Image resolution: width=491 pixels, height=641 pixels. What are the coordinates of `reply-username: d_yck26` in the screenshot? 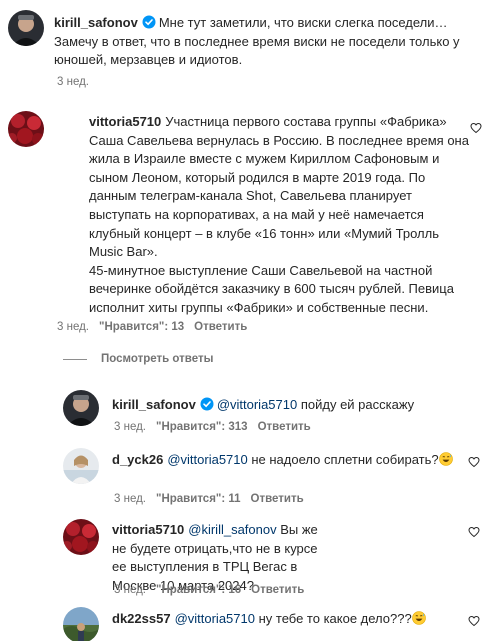 It's located at (137, 459).